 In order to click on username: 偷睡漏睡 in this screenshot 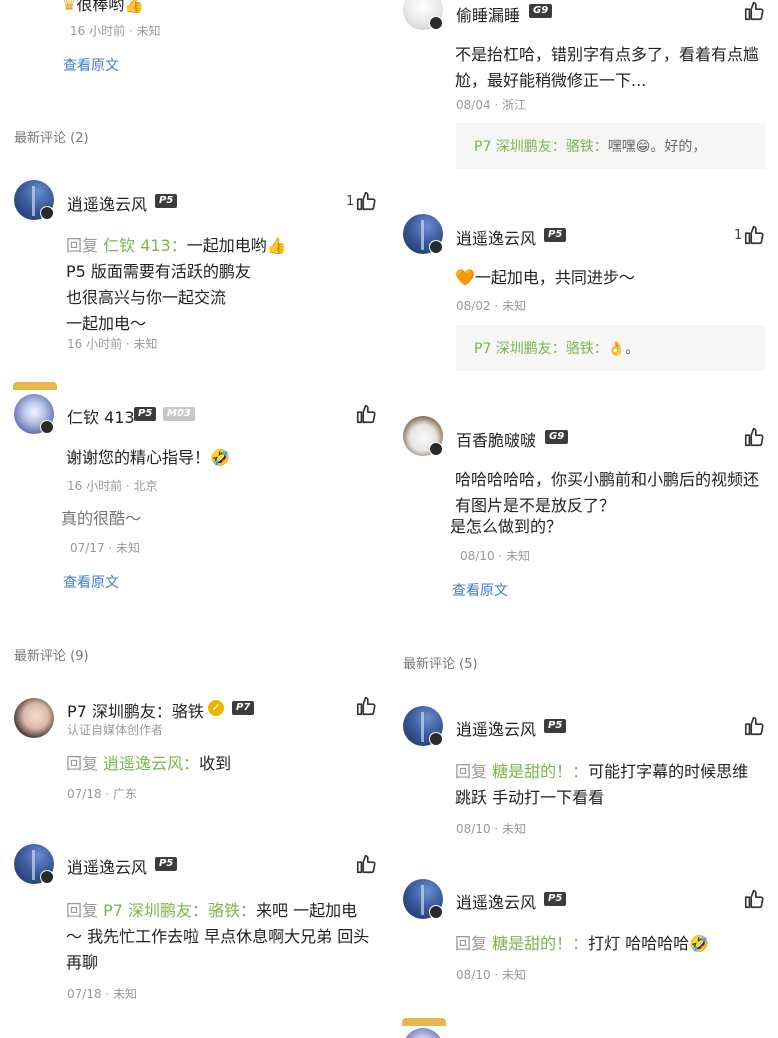, I will do `click(488, 14)`.